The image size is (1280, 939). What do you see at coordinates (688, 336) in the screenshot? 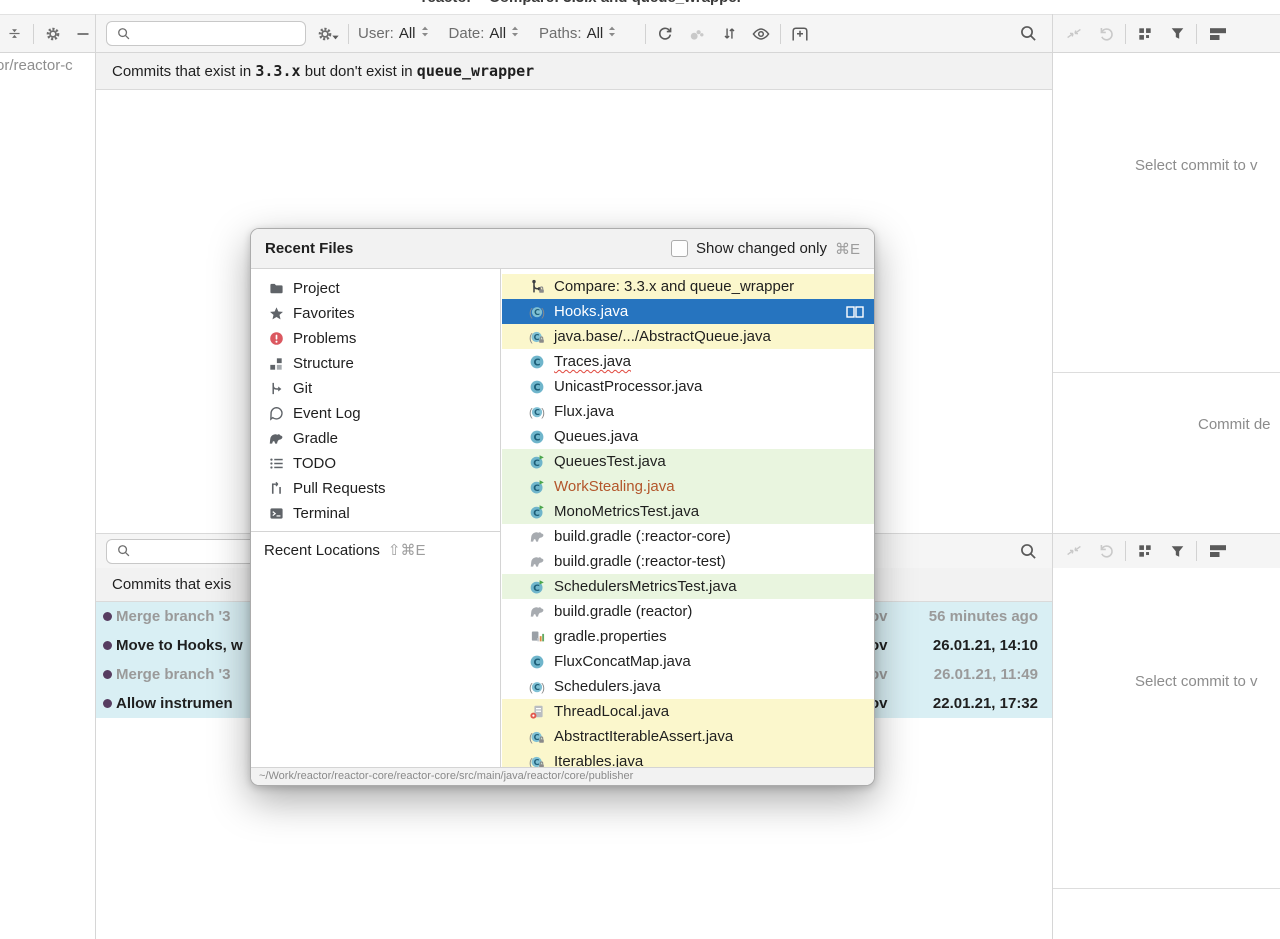
I see `recent-file-item: (C java.base/.../AbstractQueue.java` at bounding box center [688, 336].